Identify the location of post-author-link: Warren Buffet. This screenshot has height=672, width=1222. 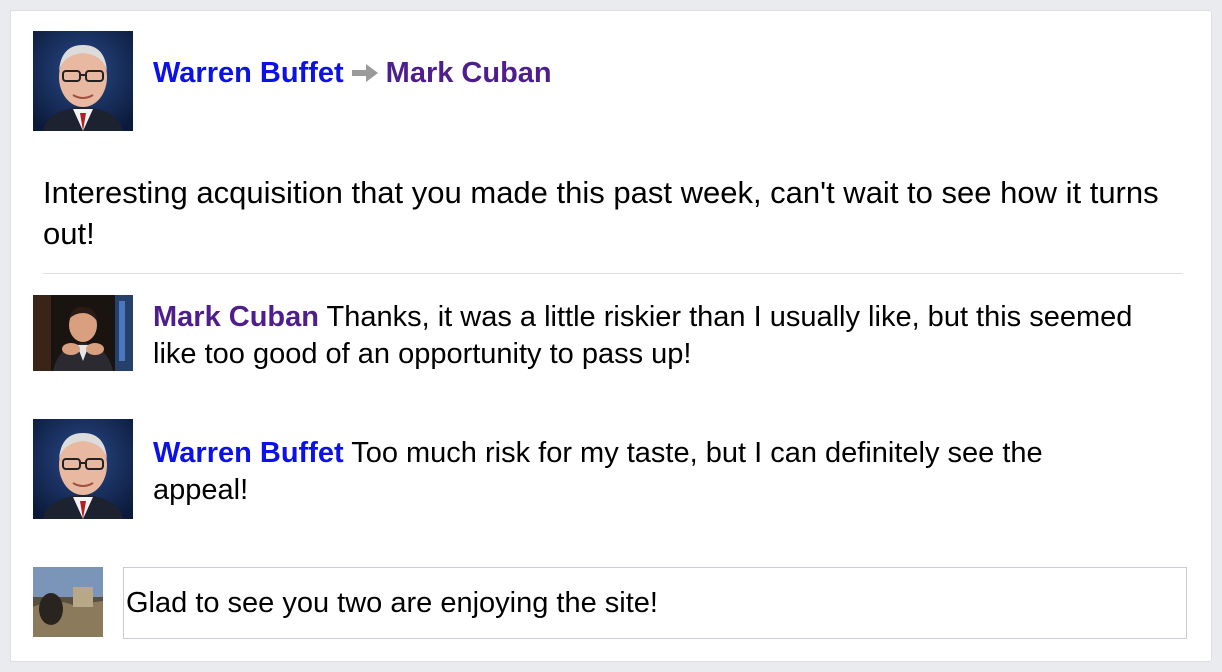
(248, 73).